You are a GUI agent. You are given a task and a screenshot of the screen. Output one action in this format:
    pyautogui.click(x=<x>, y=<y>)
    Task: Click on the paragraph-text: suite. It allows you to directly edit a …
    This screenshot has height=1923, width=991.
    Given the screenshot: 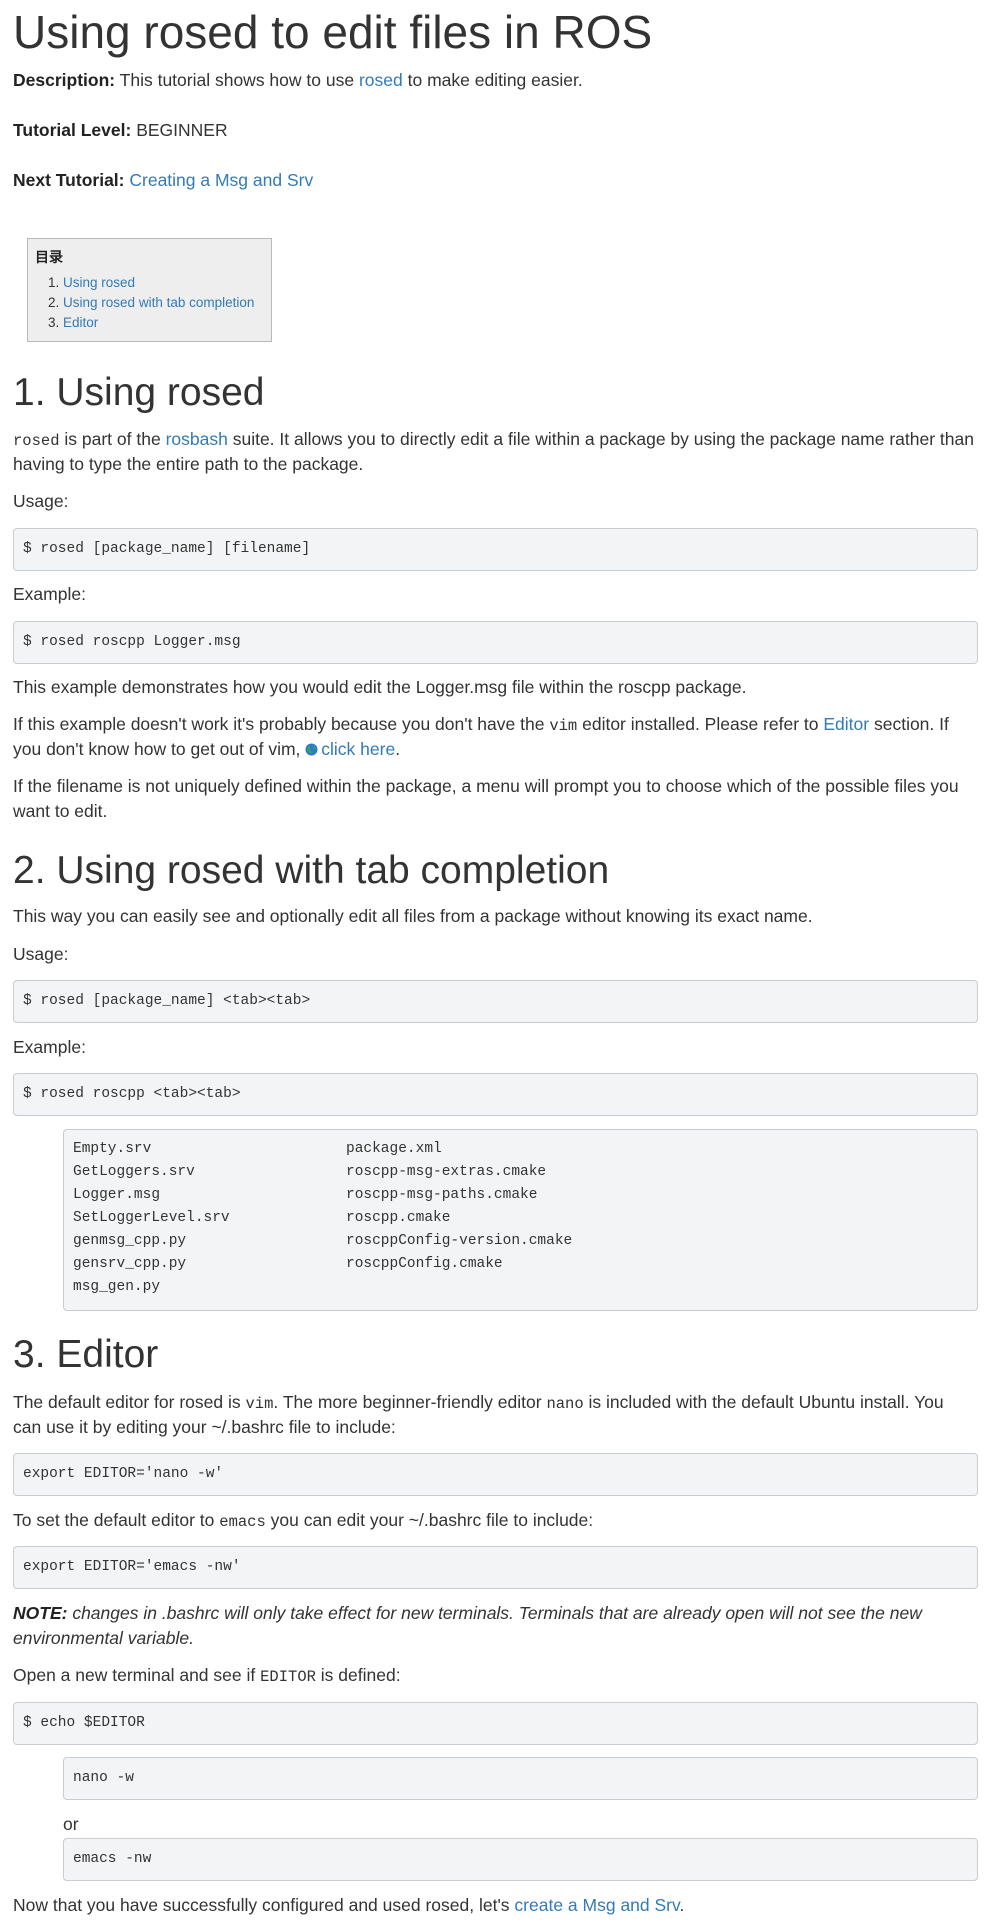 What is the action you would take?
    pyautogui.click(x=603, y=439)
    